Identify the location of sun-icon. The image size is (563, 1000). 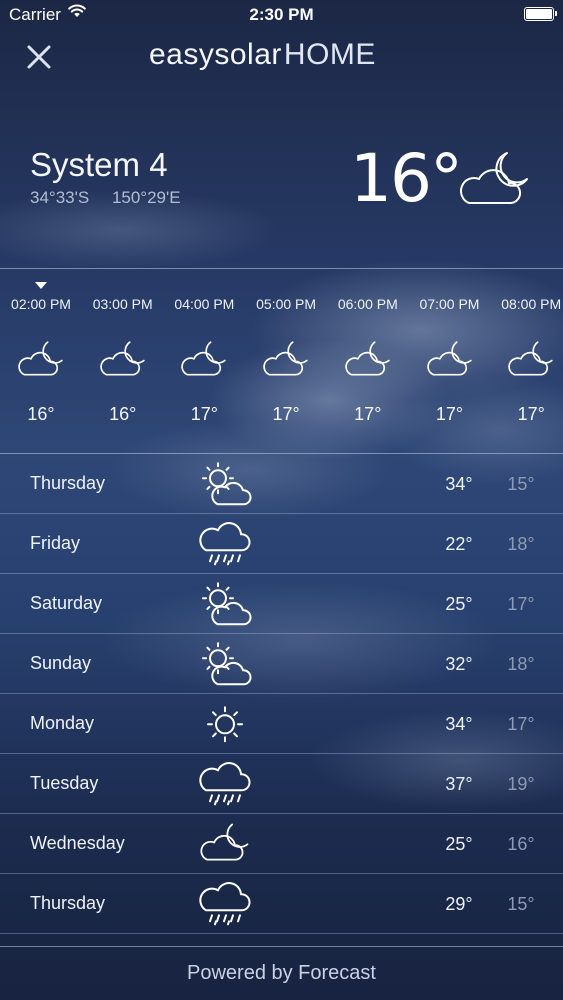
(225, 724).